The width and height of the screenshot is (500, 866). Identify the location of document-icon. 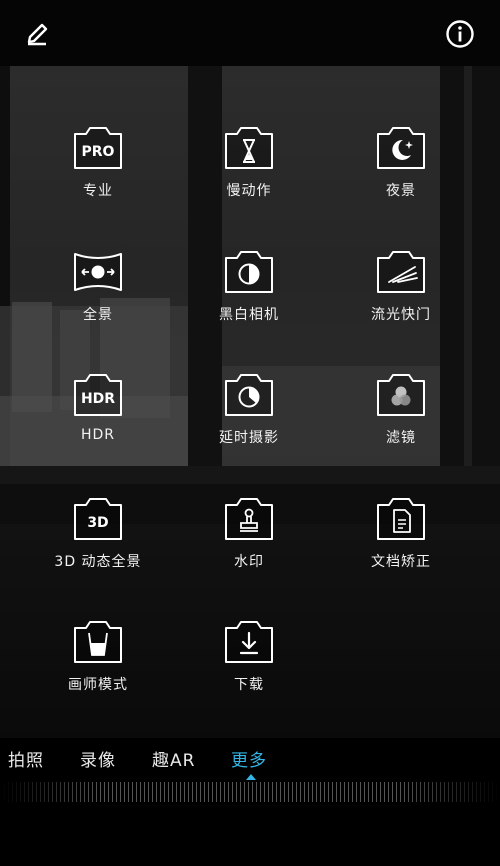
(401, 519).